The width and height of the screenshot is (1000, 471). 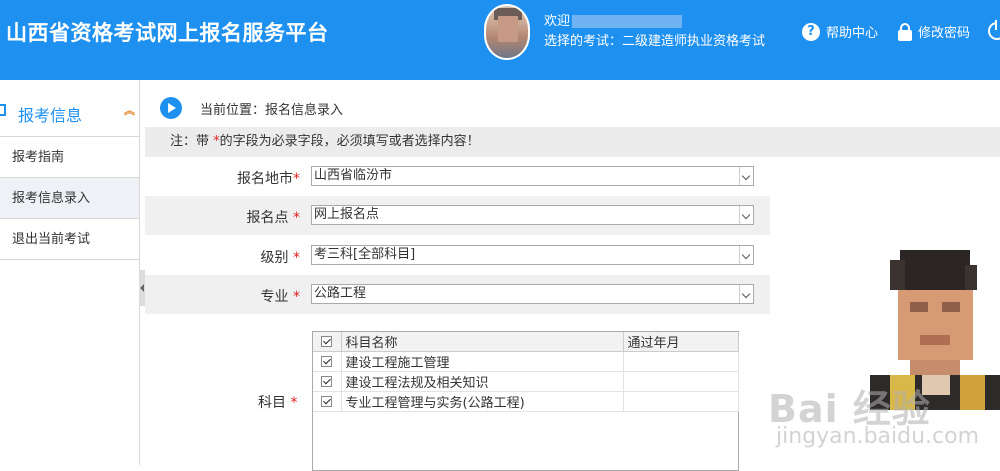 I want to click on site-select: 网上报名点, so click(x=532, y=215).